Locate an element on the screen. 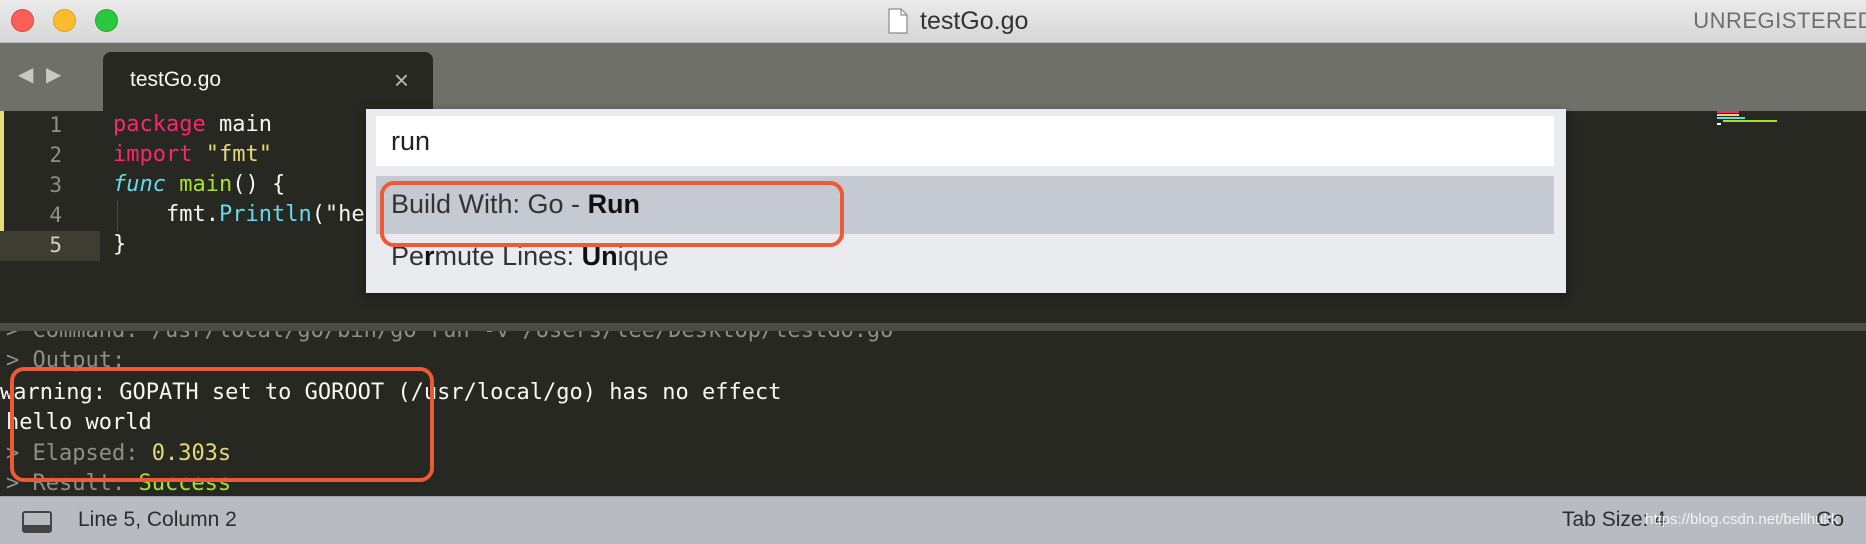 This screenshot has height=544, width=1866. panel-divider is located at coordinates (933, 327).